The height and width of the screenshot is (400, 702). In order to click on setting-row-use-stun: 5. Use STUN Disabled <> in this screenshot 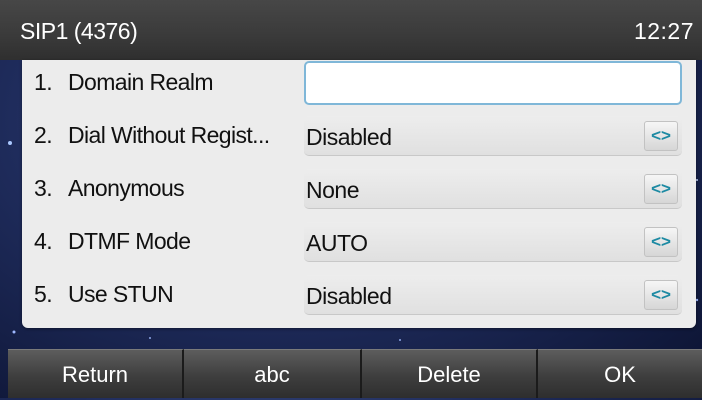, I will do `click(359, 295)`.